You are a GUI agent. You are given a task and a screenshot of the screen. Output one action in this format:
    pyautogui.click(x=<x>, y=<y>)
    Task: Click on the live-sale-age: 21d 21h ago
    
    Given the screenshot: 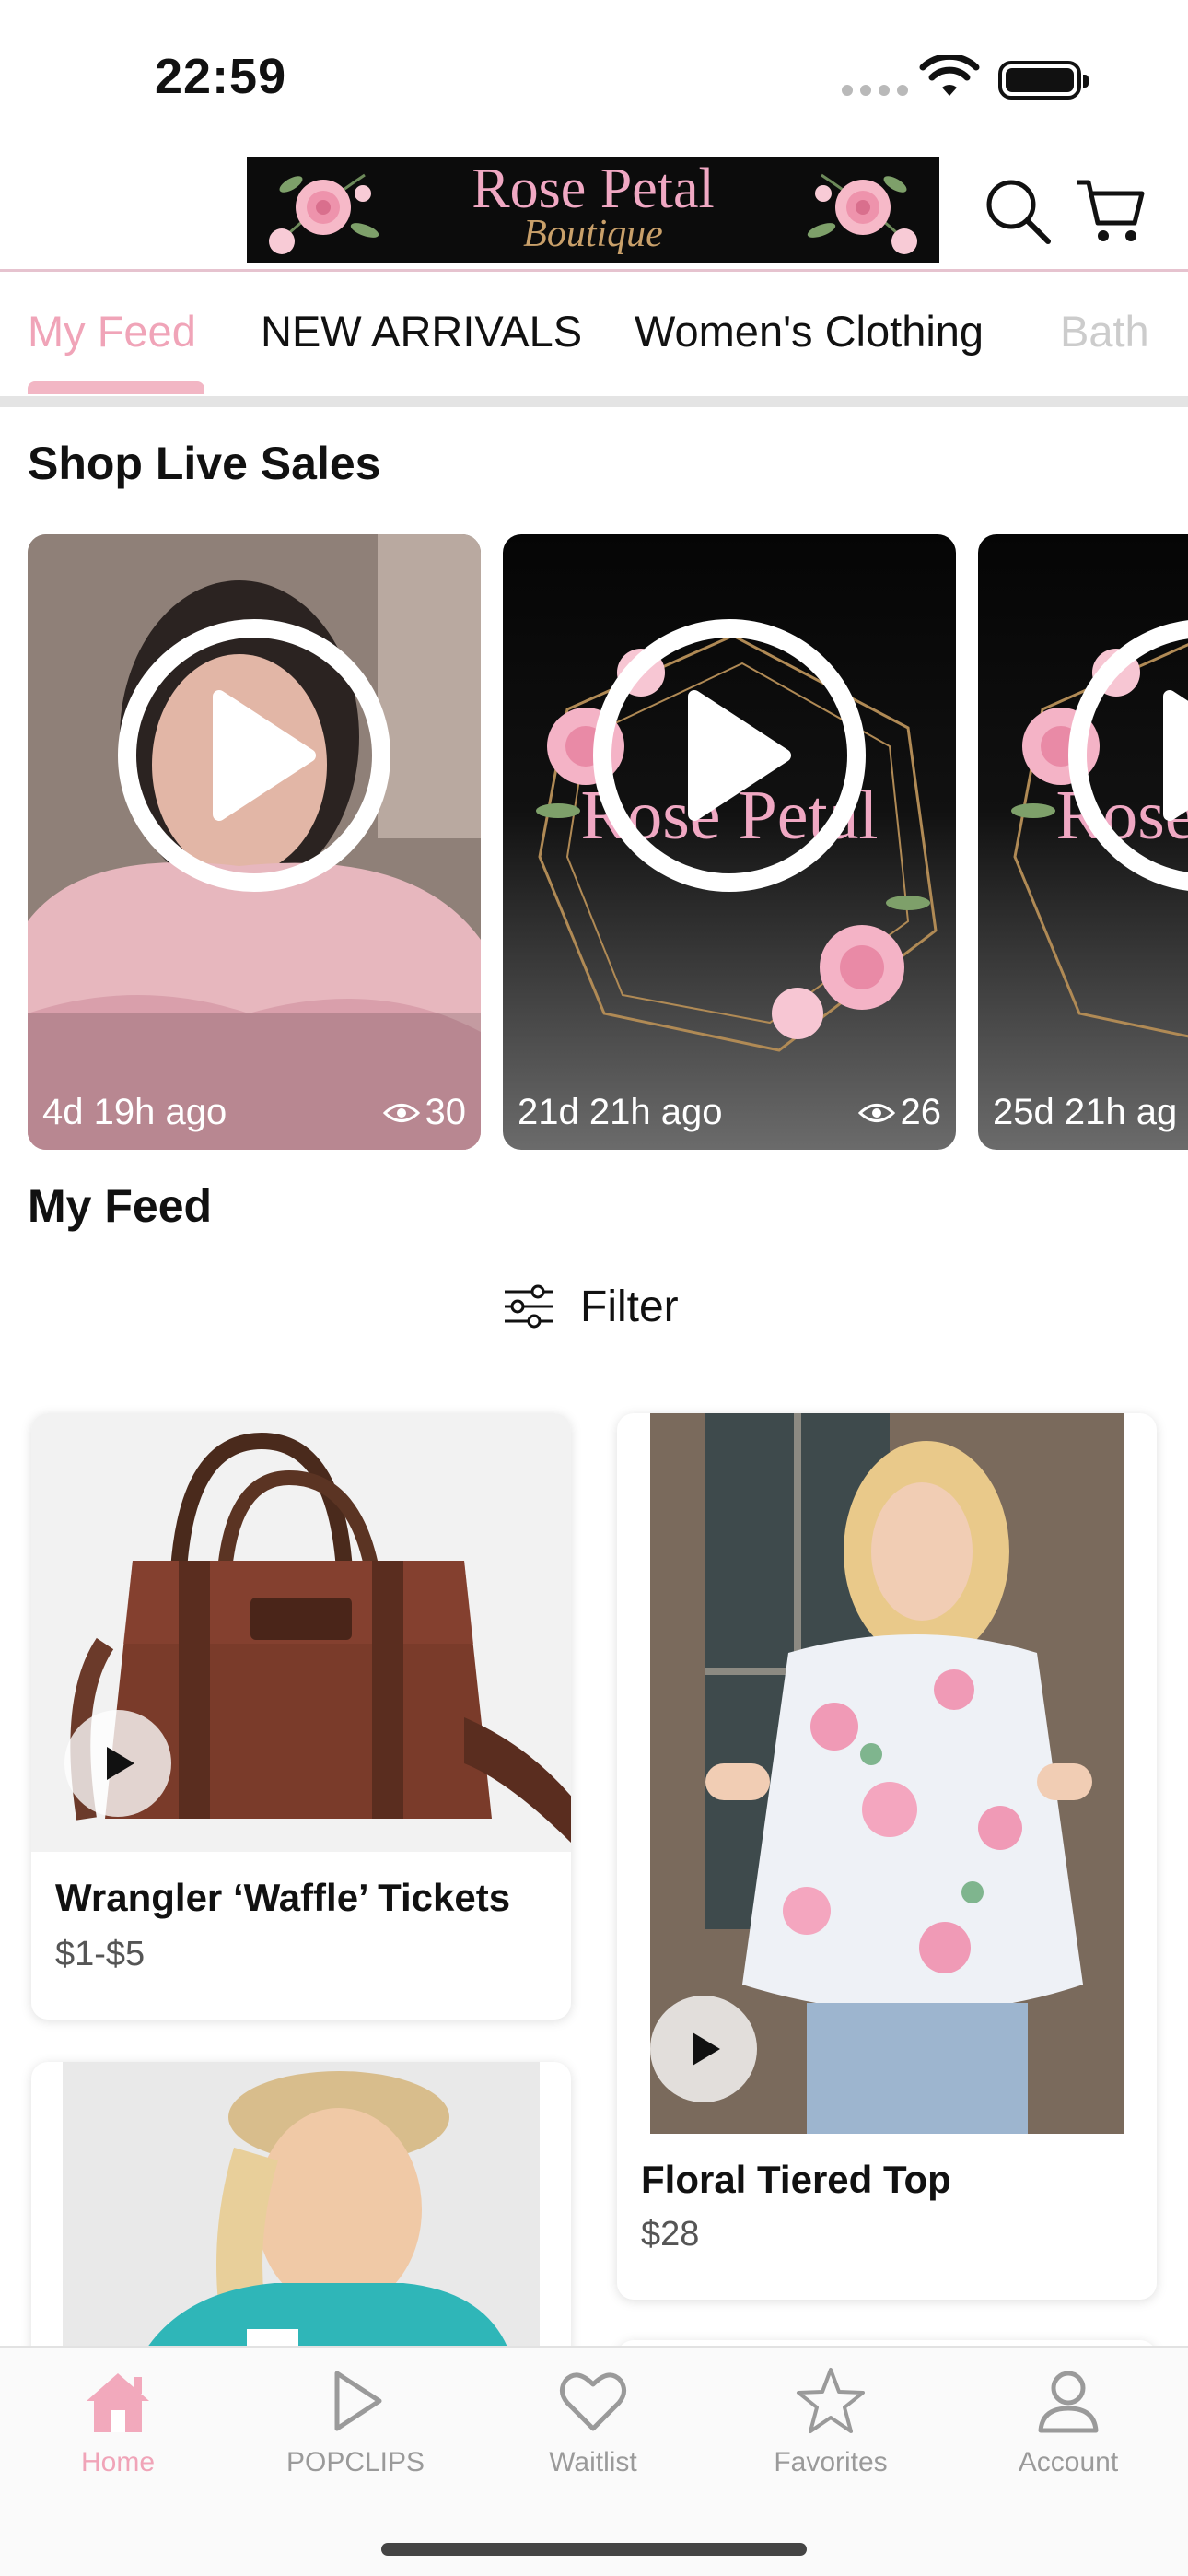 What is the action you would take?
    pyautogui.click(x=620, y=1112)
    